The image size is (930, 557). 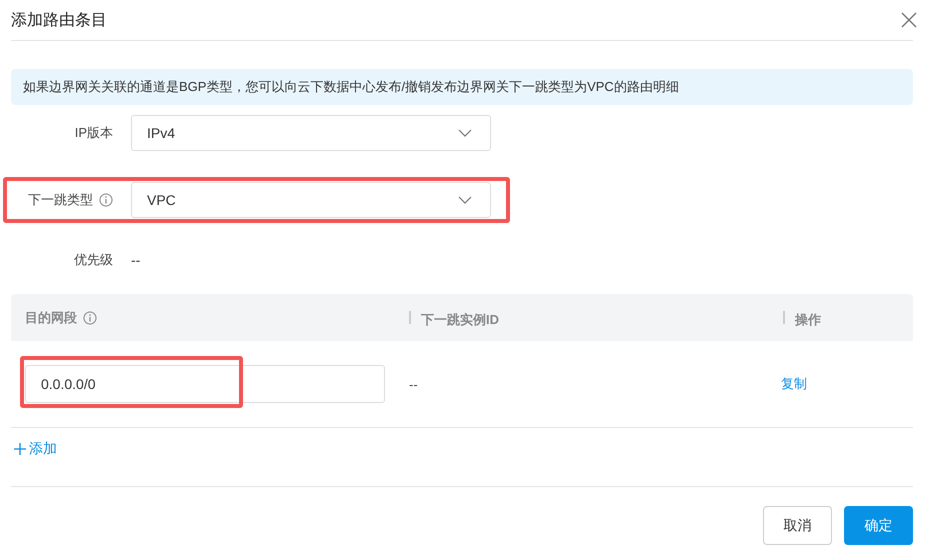 I want to click on dialog-title: 添加路由条目, so click(x=59, y=20).